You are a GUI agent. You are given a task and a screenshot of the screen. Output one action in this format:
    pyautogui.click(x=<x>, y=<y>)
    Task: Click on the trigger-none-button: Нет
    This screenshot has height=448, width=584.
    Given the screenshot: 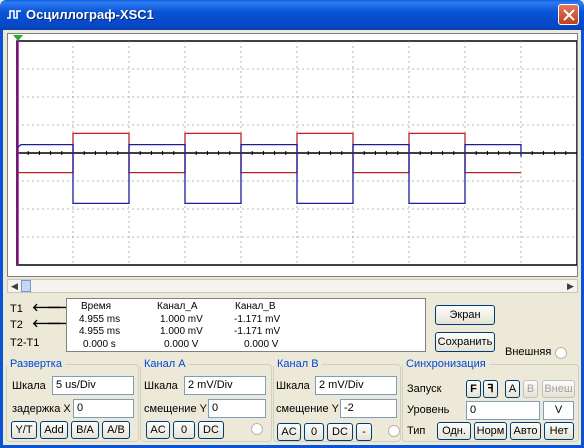 What is the action you would take?
    pyautogui.click(x=559, y=431)
    